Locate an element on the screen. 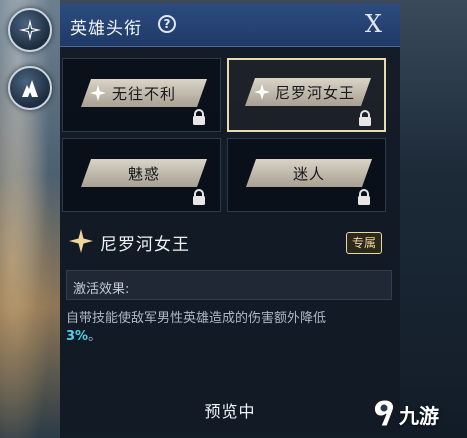 The height and width of the screenshot is (438, 467). title-pill: 迷人 is located at coordinates (309, 173).